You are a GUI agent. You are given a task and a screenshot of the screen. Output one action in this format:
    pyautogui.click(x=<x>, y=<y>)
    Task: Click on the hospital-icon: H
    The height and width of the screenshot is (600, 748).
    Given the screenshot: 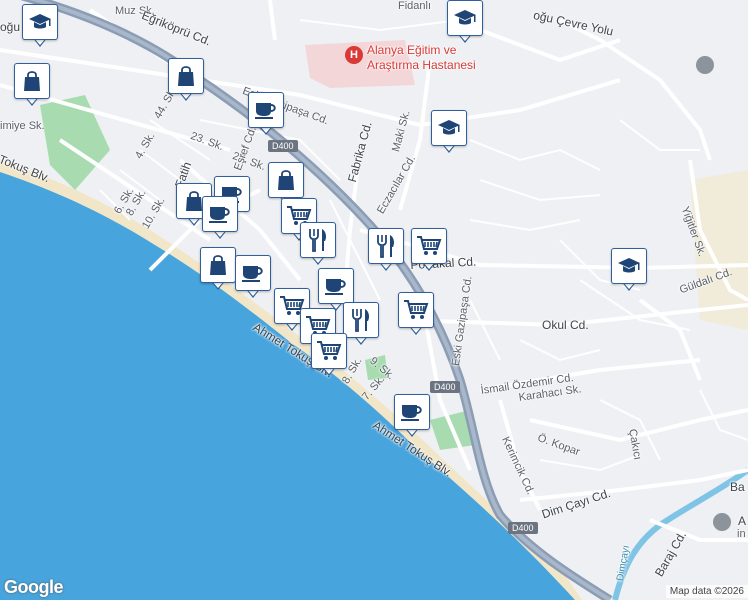 What is the action you would take?
    pyautogui.click(x=354, y=55)
    